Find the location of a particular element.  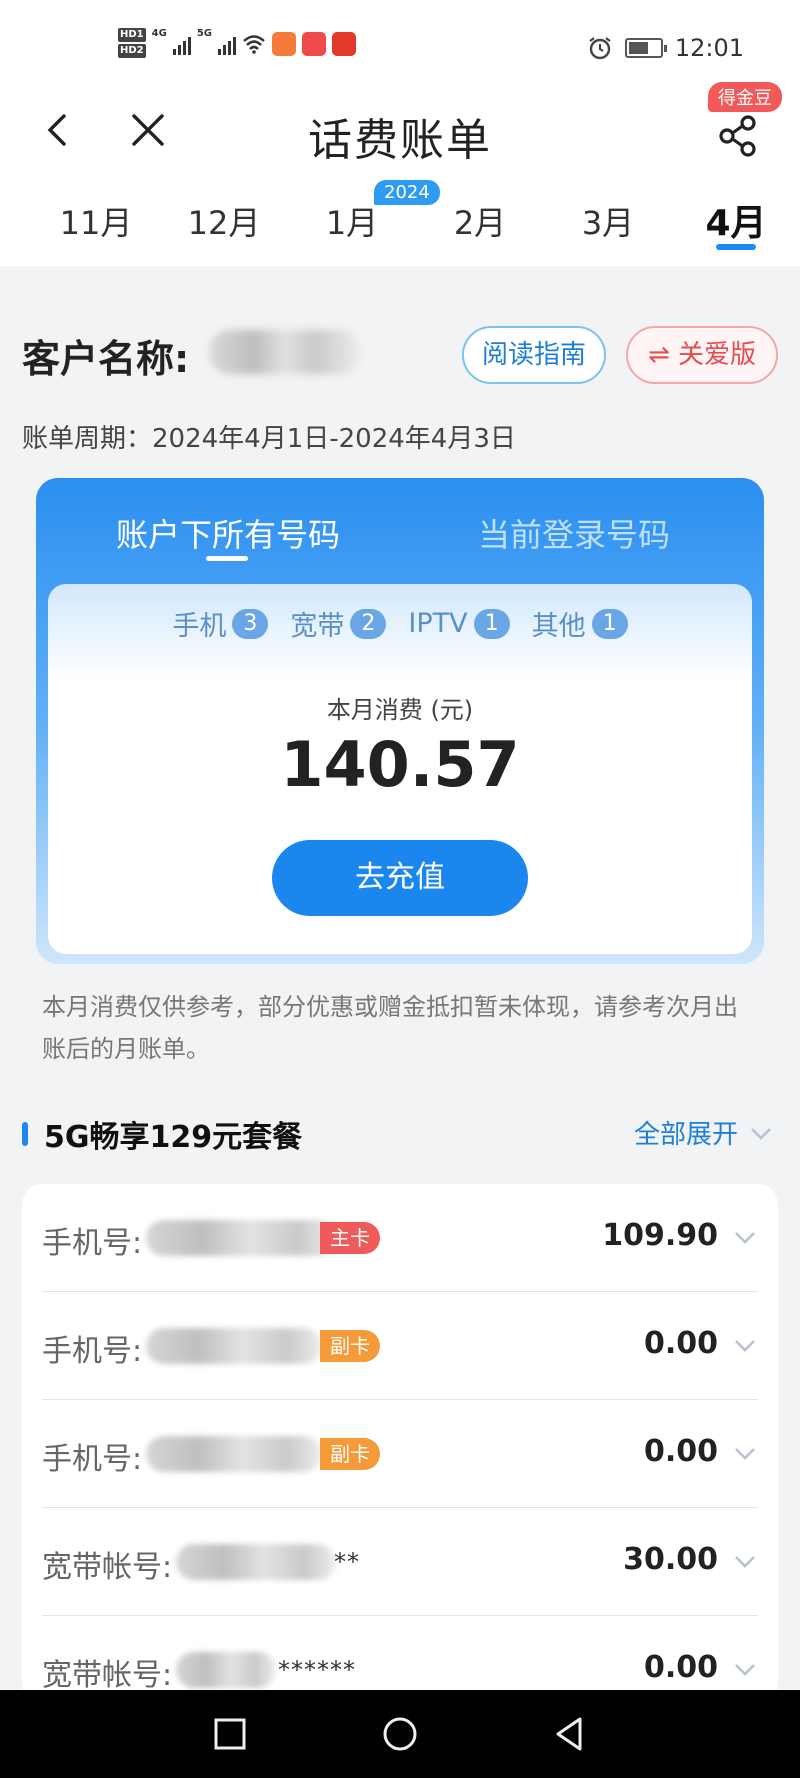

section-marker is located at coordinates (25, 1134).